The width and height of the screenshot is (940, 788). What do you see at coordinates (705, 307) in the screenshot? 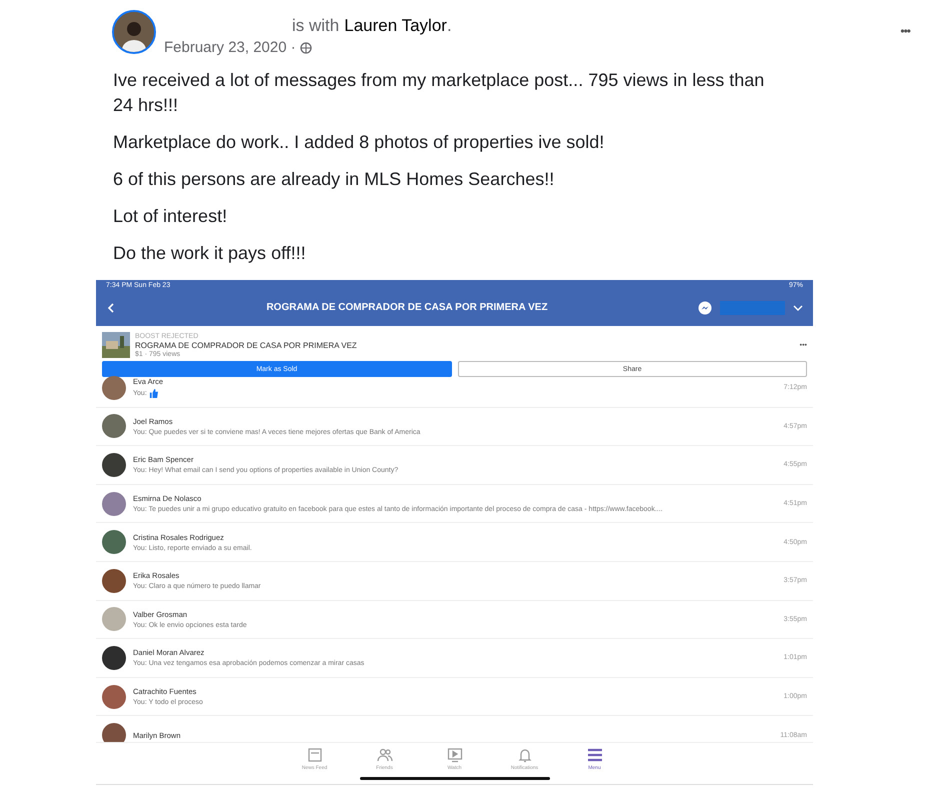
I see `messenger-icon` at bounding box center [705, 307].